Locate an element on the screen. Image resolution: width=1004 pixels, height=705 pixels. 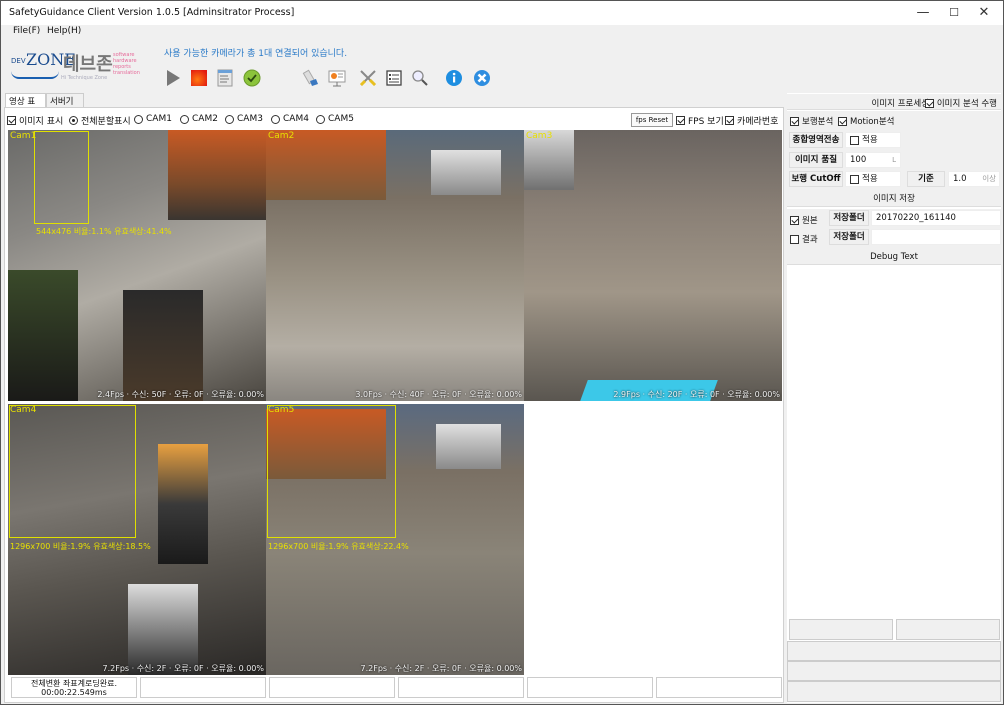
run-analysis-checkbox: 이미지 분석 수행 is located at coordinates (960, 103).